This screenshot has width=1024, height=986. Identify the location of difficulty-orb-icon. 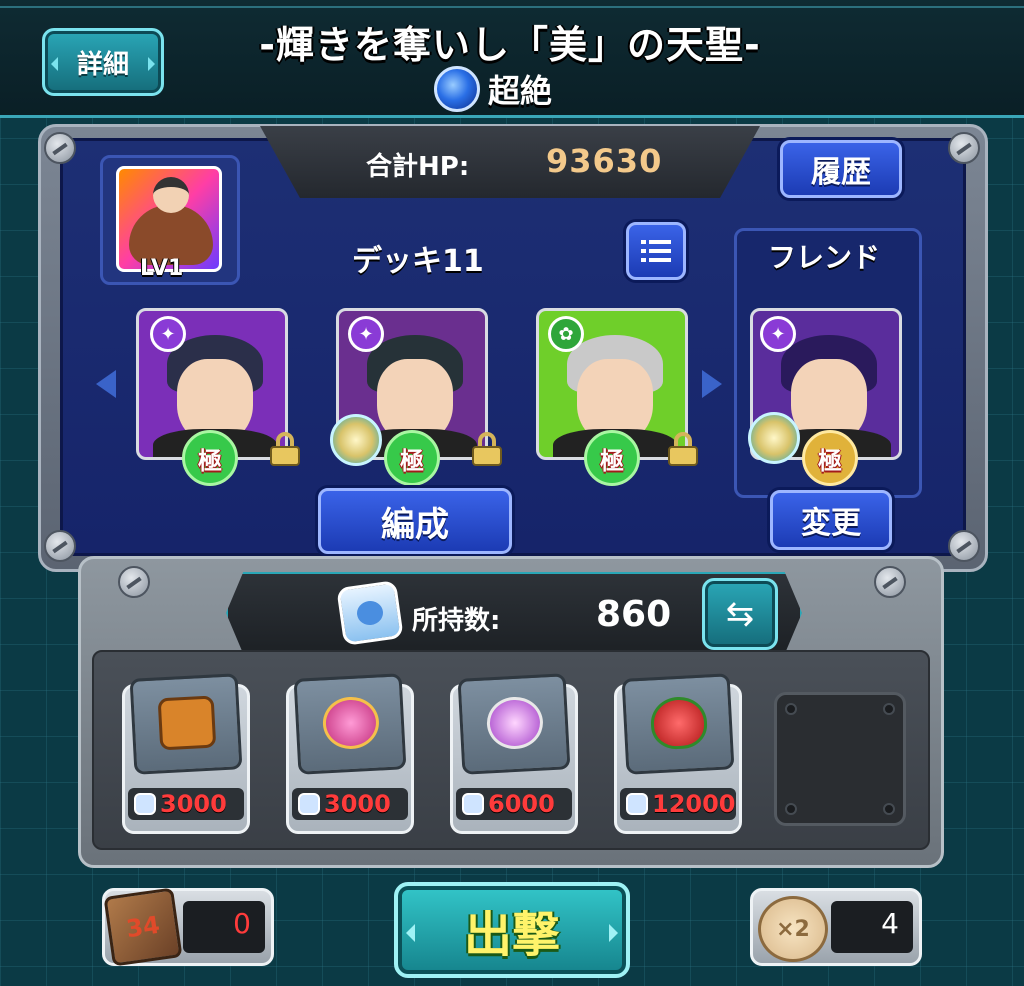
(457, 89).